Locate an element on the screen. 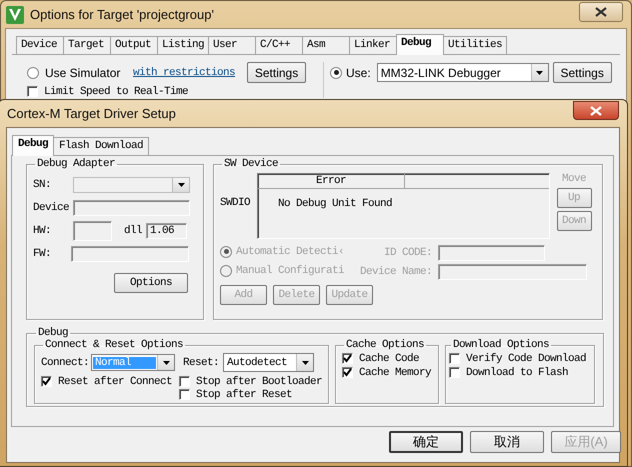 Image resolution: width=632 pixels, height=467 pixels. checkbox-label: Download to Flash is located at coordinates (517, 372).